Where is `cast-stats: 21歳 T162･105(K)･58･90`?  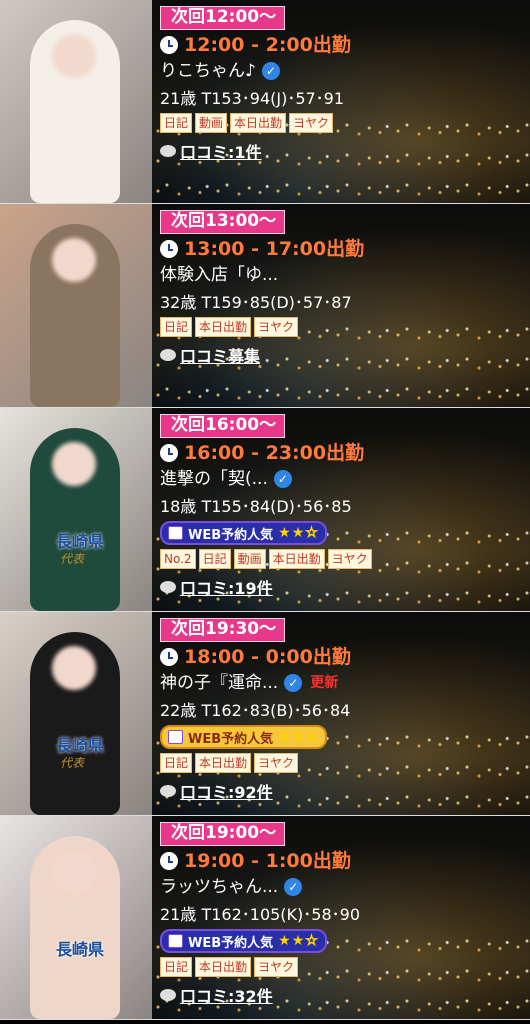
cast-stats: 21歳 T162･105(K)･58･90 is located at coordinates (260, 914).